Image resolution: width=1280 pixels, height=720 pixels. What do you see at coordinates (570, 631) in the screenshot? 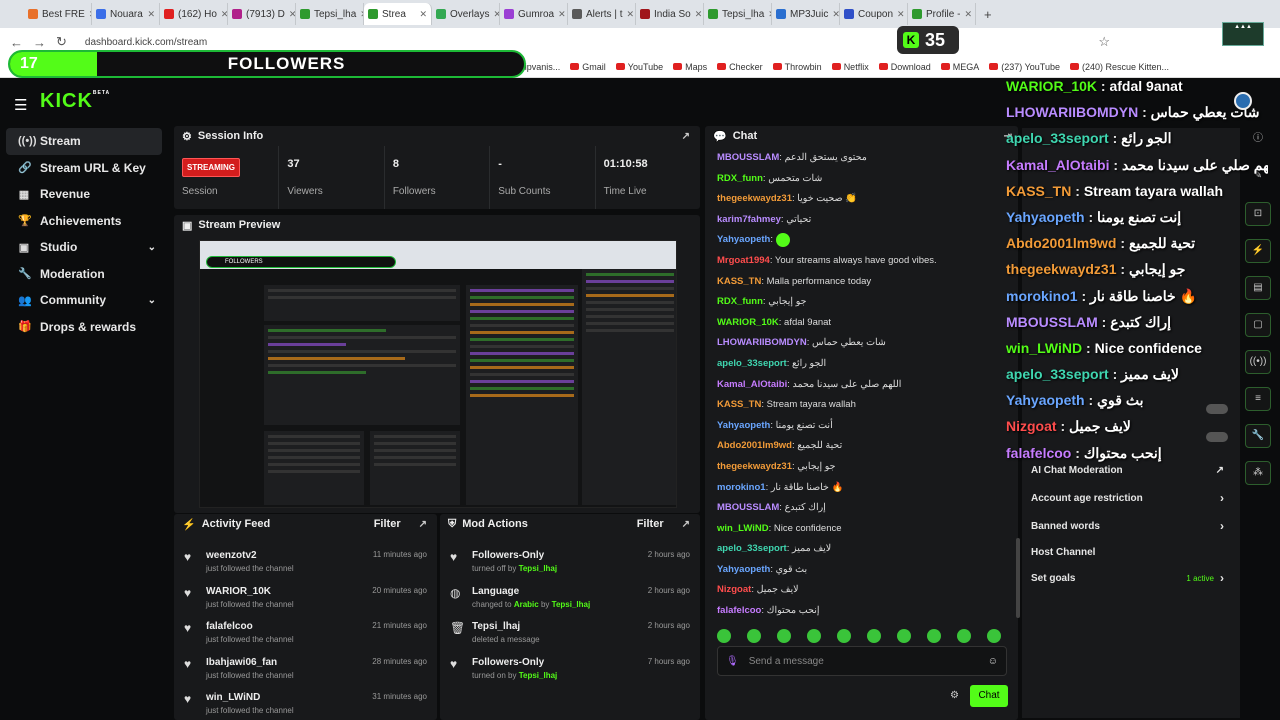
I see `list-item: 🗑 Tepsi_lhaj deleted a message 2 hours ago` at bounding box center [570, 631].